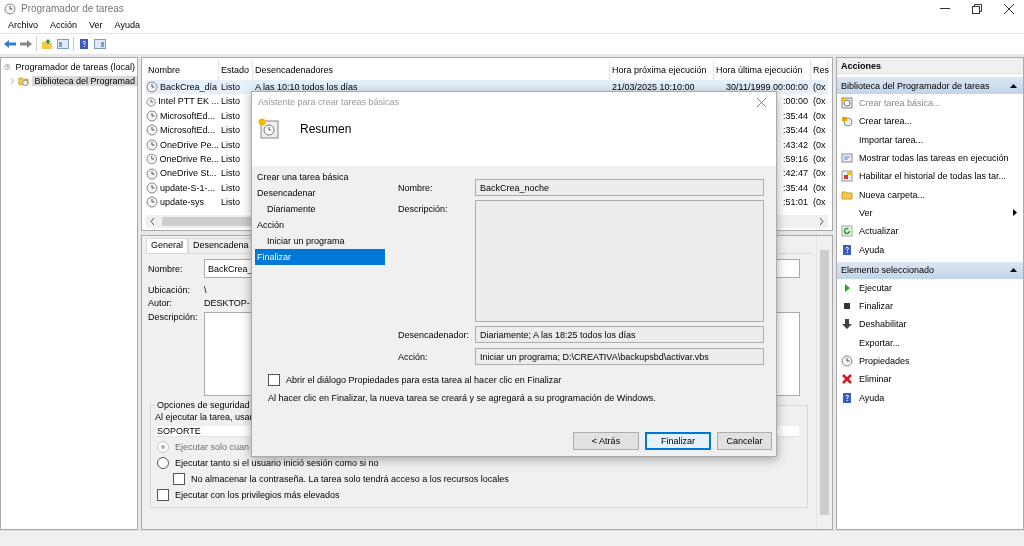  Describe the element at coordinates (930, 213) in the screenshot. I see `action-item: Ver` at that location.